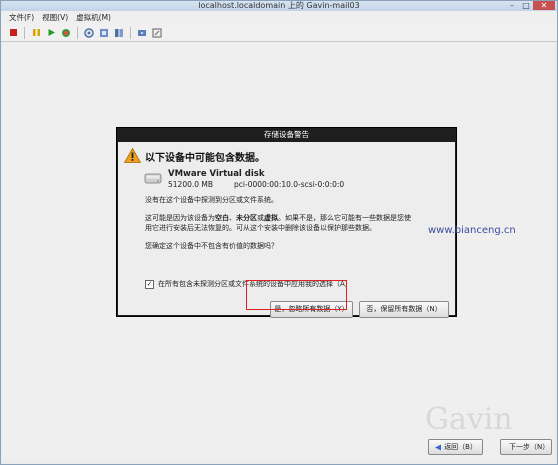 This screenshot has height=465, width=558. What do you see at coordinates (246, 218) in the screenshot?
I see `keyword-unpartitioned: 未分区` at bounding box center [246, 218].